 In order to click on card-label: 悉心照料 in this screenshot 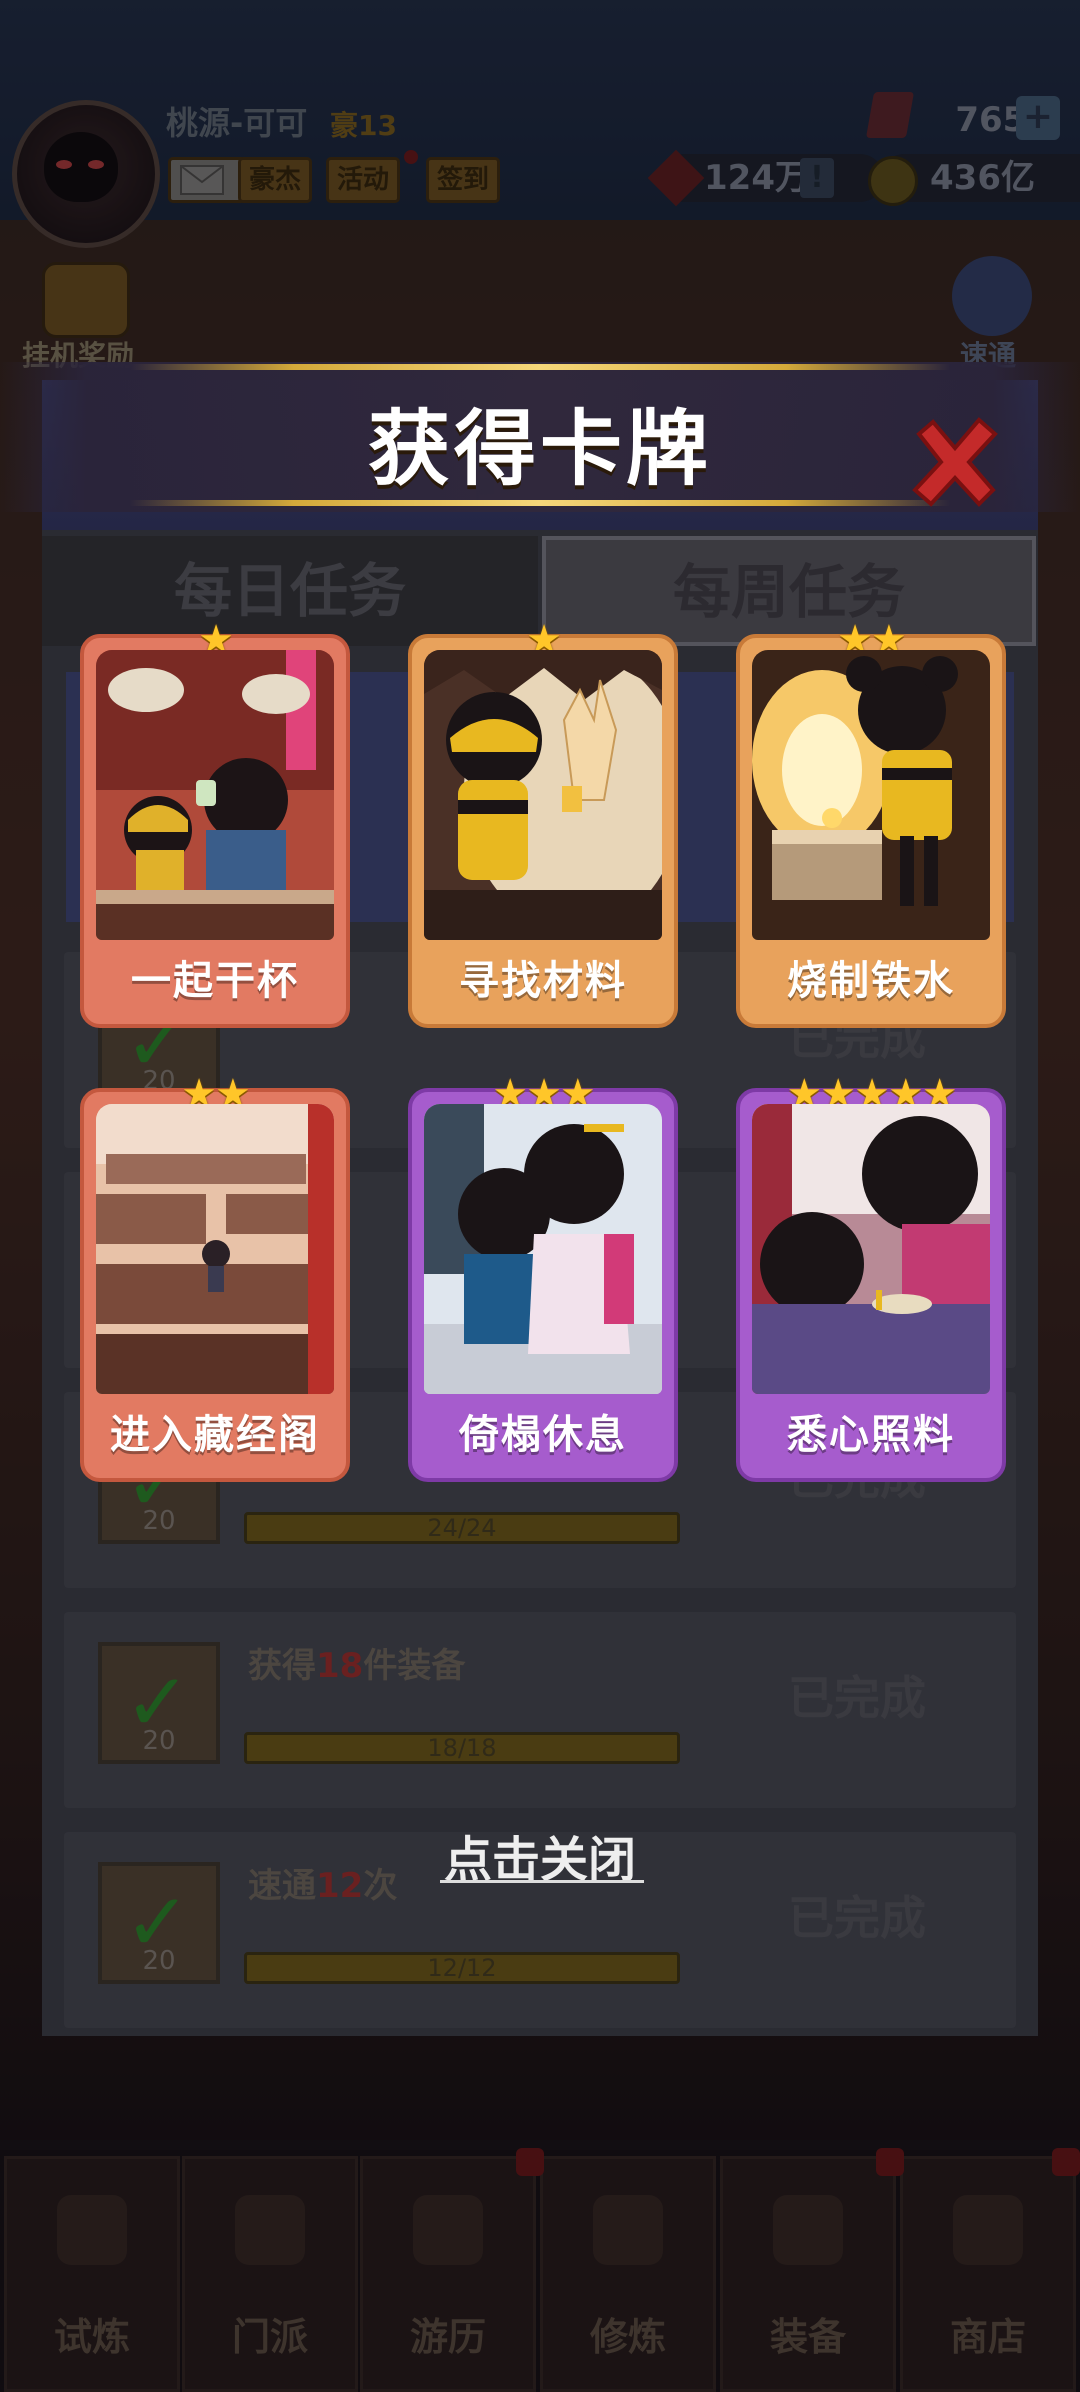, I will do `click(871, 1435)`.